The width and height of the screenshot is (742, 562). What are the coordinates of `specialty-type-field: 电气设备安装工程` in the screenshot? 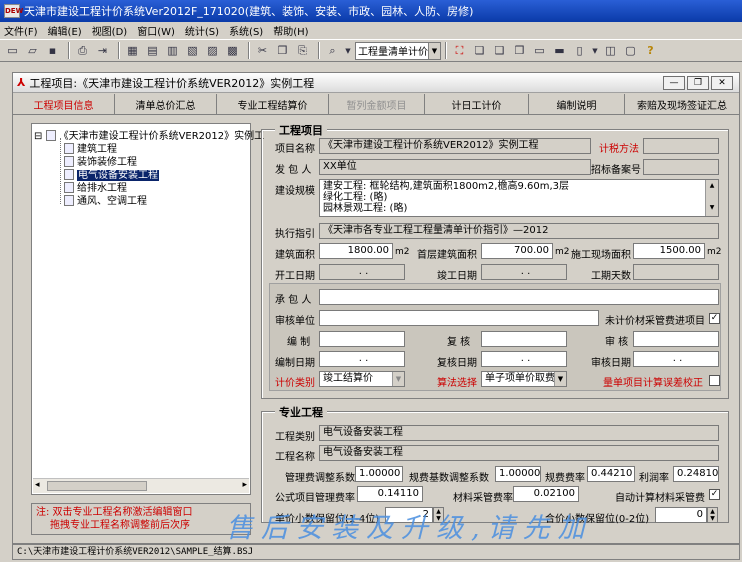 It's located at (519, 433).